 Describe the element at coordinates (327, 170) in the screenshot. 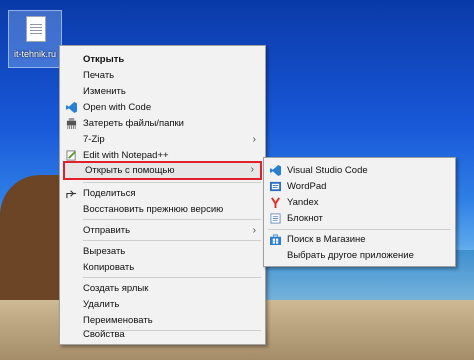

I see `submenu-item-label: Visual Studio Code` at that location.